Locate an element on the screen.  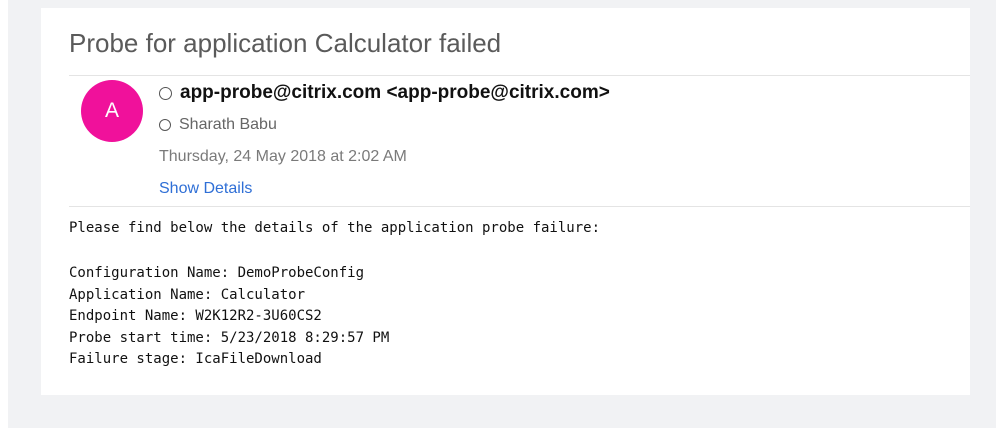
recipient-row: Sharath Babu is located at coordinates (218, 125).